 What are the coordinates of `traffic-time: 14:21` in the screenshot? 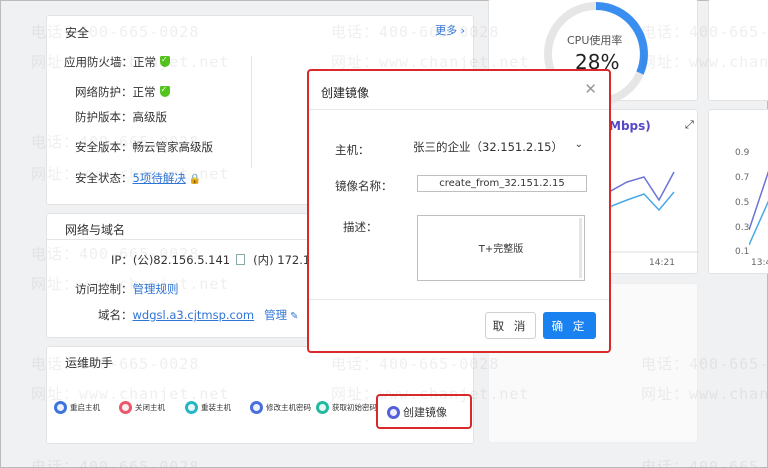 It's located at (662, 263).